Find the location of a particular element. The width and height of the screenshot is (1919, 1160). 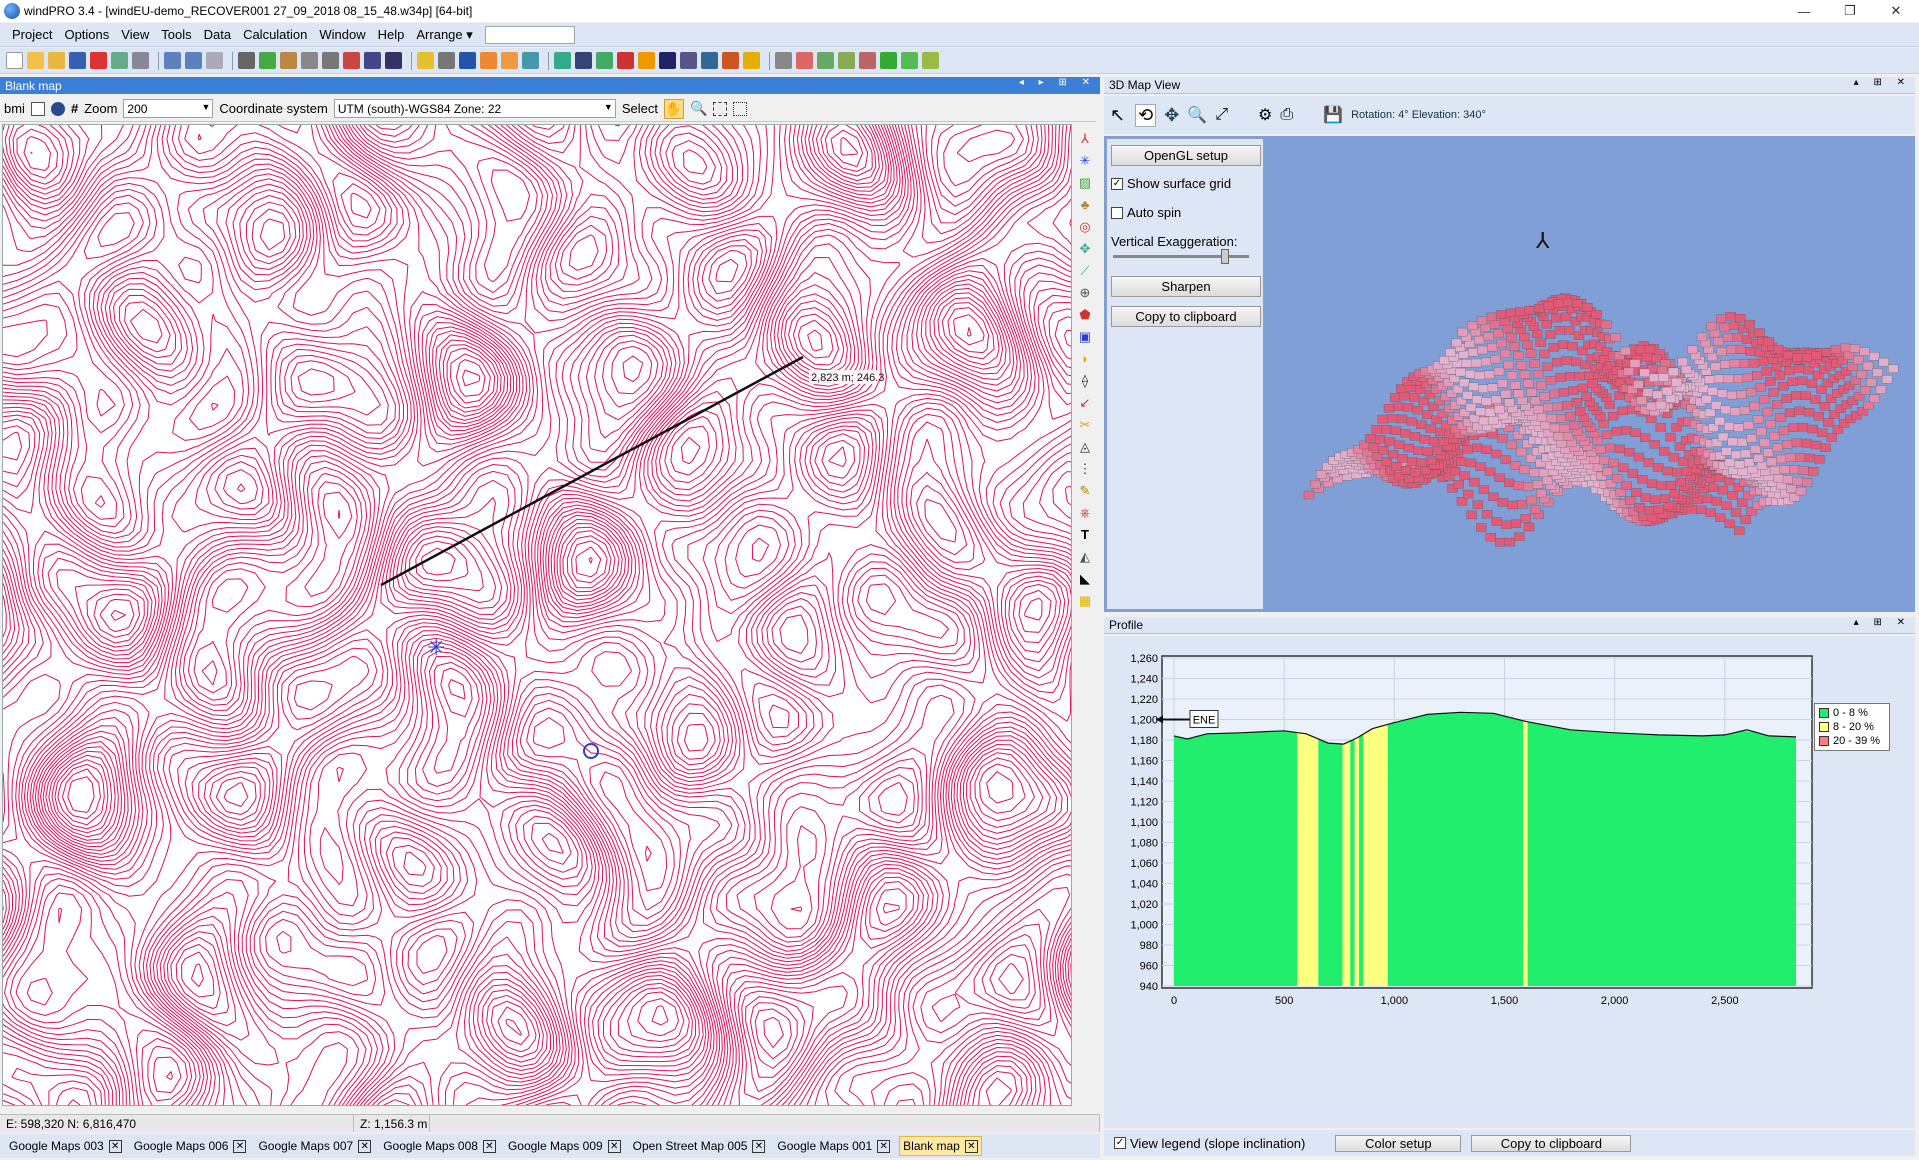

pyramid-icon: ◬ is located at coordinates (1085, 447).